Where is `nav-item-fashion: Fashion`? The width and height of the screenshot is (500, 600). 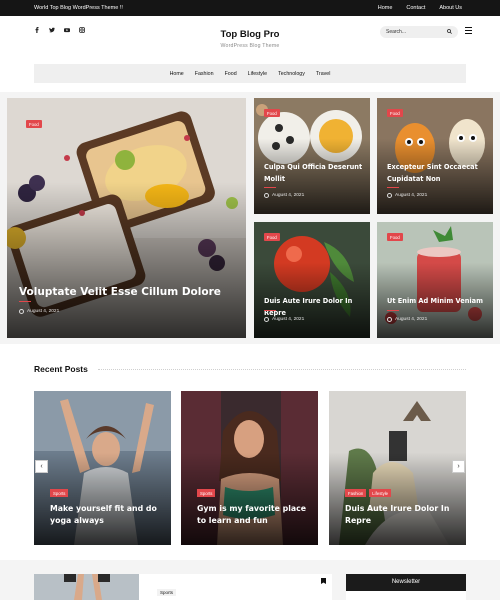 nav-item-fashion: Fashion is located at coordinates (204, 74).